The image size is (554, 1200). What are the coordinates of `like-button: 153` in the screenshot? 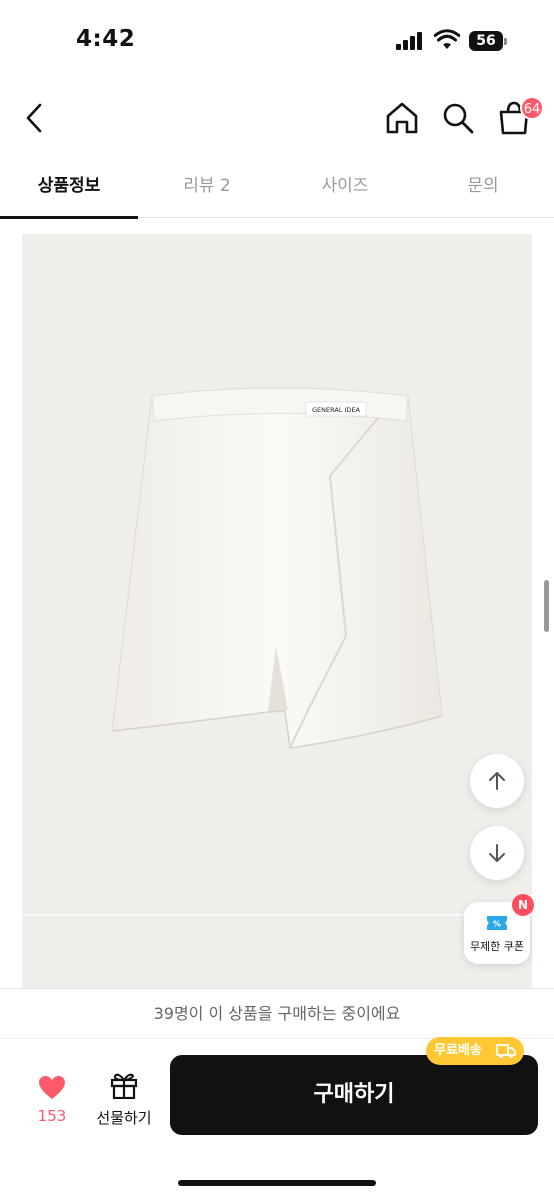 It's located at (52, 1099).